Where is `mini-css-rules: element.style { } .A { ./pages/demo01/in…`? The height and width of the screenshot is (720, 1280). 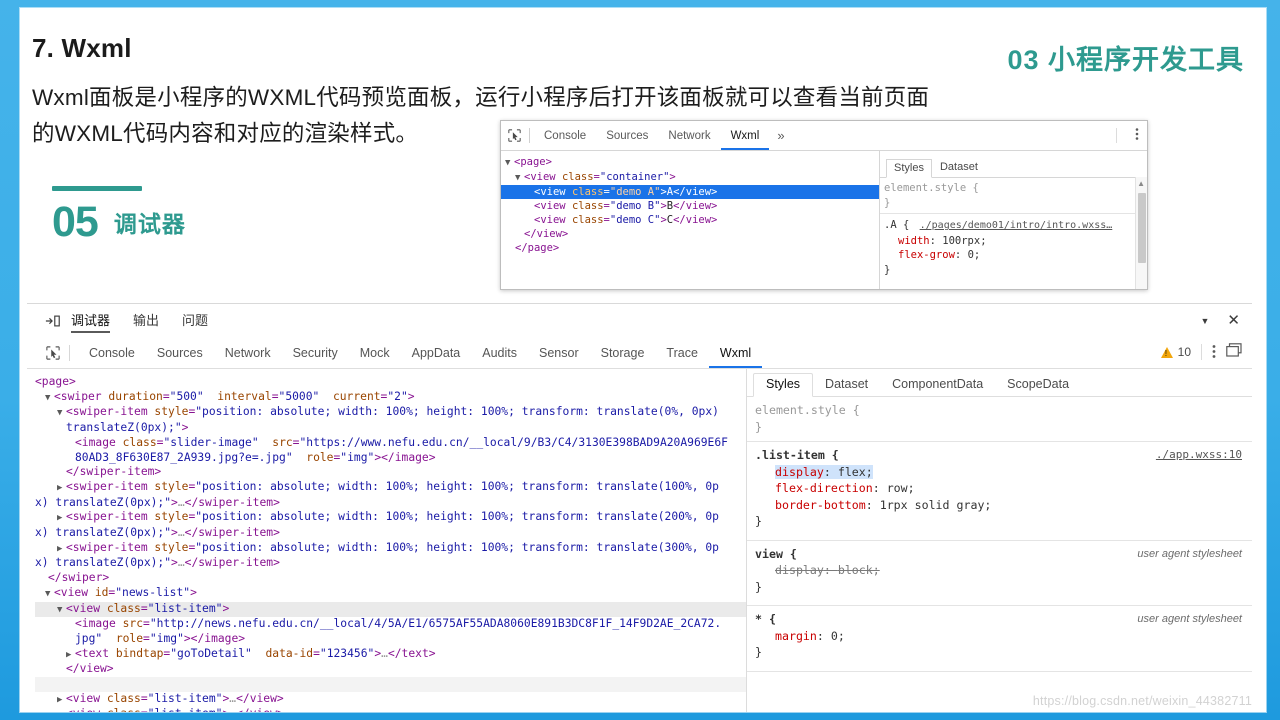 mini-css-rules: element.style { } .A { ./pages/demo01/in… is located at coordinates (1013, 227).